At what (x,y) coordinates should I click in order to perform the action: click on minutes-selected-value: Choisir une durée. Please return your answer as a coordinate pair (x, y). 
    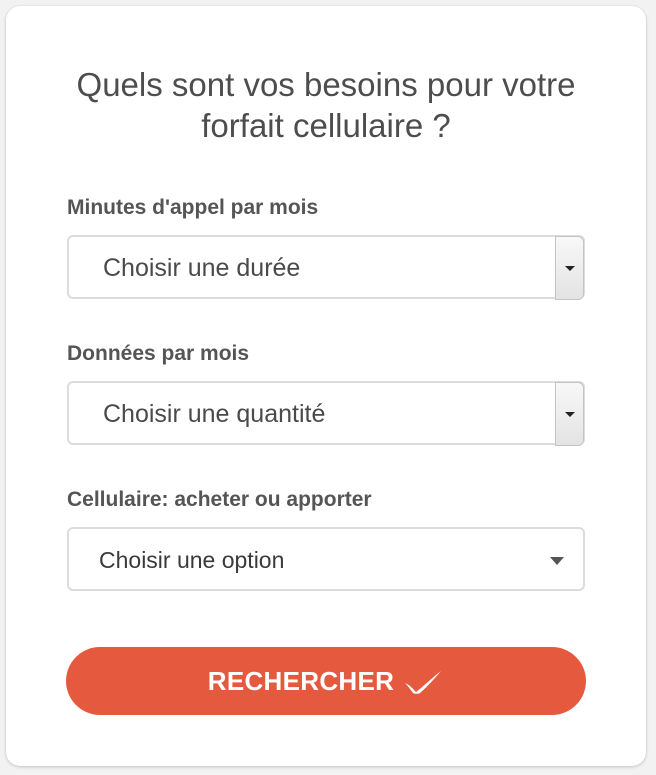
    Looking at the image, I should click on (202, 268).